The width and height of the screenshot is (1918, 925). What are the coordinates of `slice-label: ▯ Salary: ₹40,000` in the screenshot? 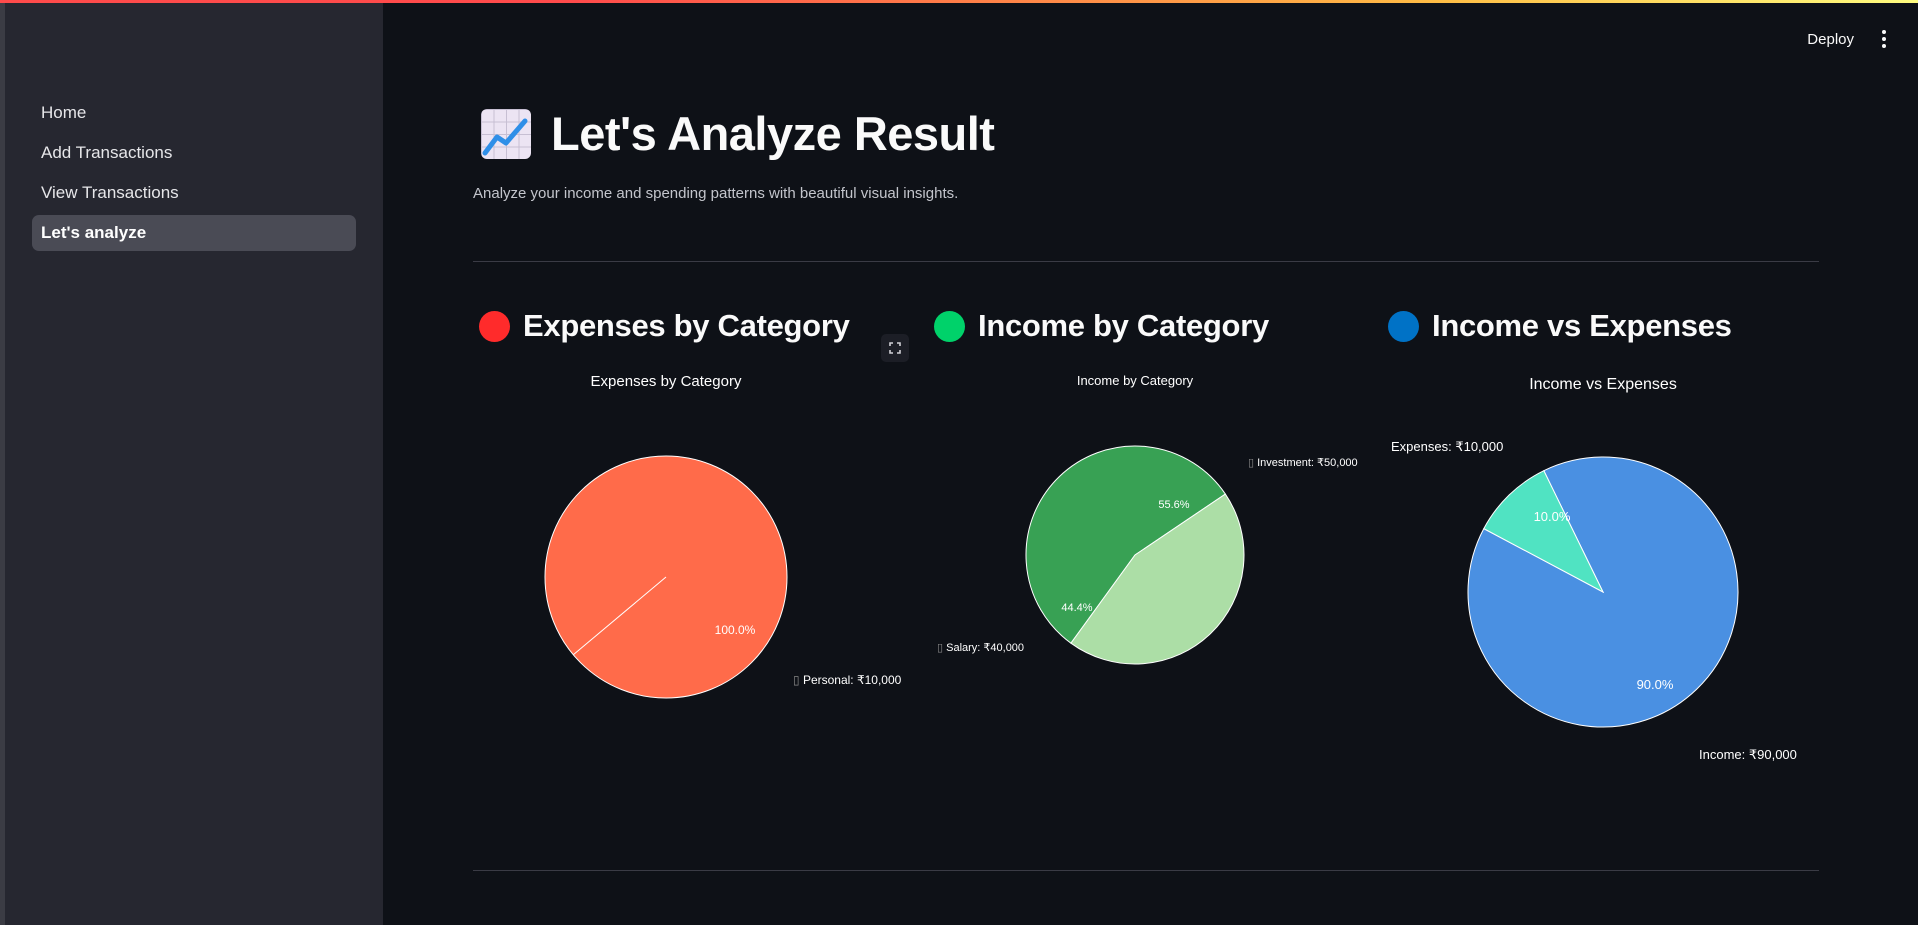 It's located at (980, 648).